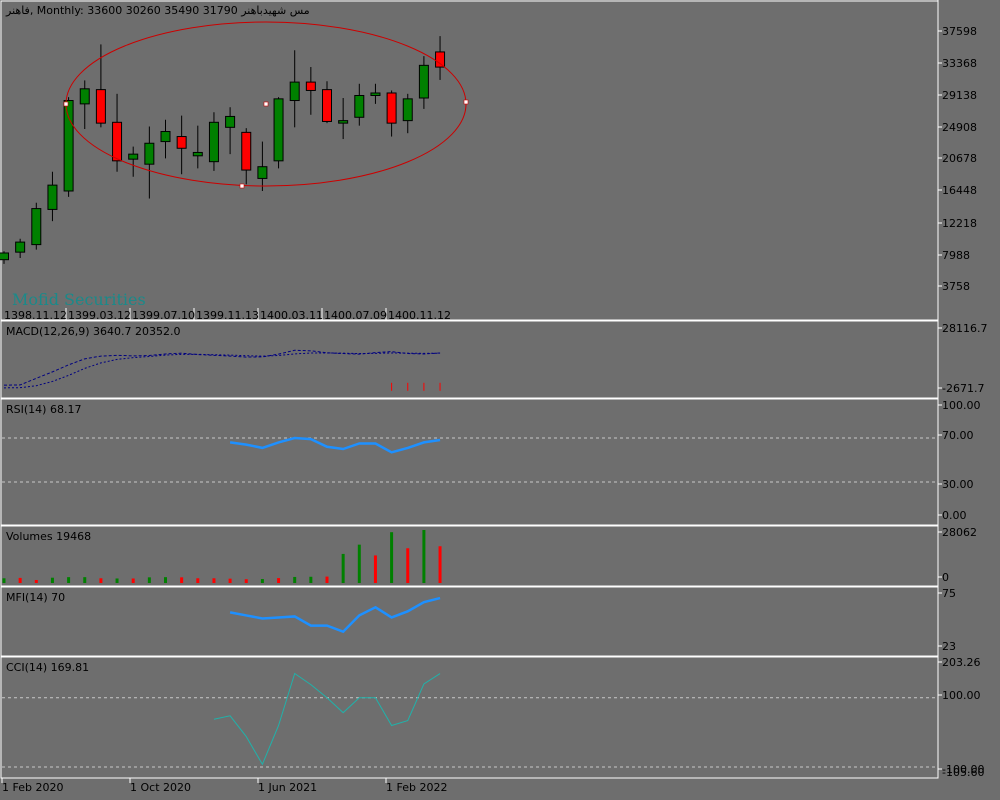  Describe the element at coordinates (959, 158) in the screenshot. I see `price-tick: 20678` at that location.